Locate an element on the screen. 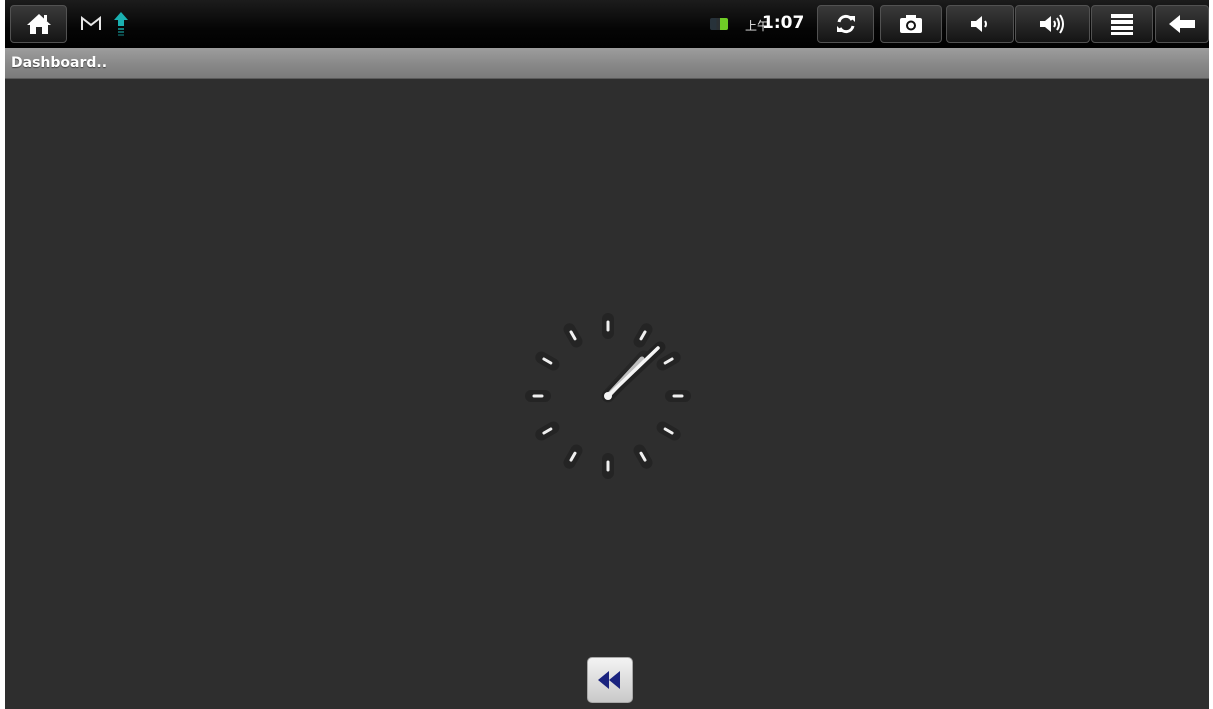 This screenshot has width=1213, height=709. volume-down-icon is located at coordinates (979, 24).